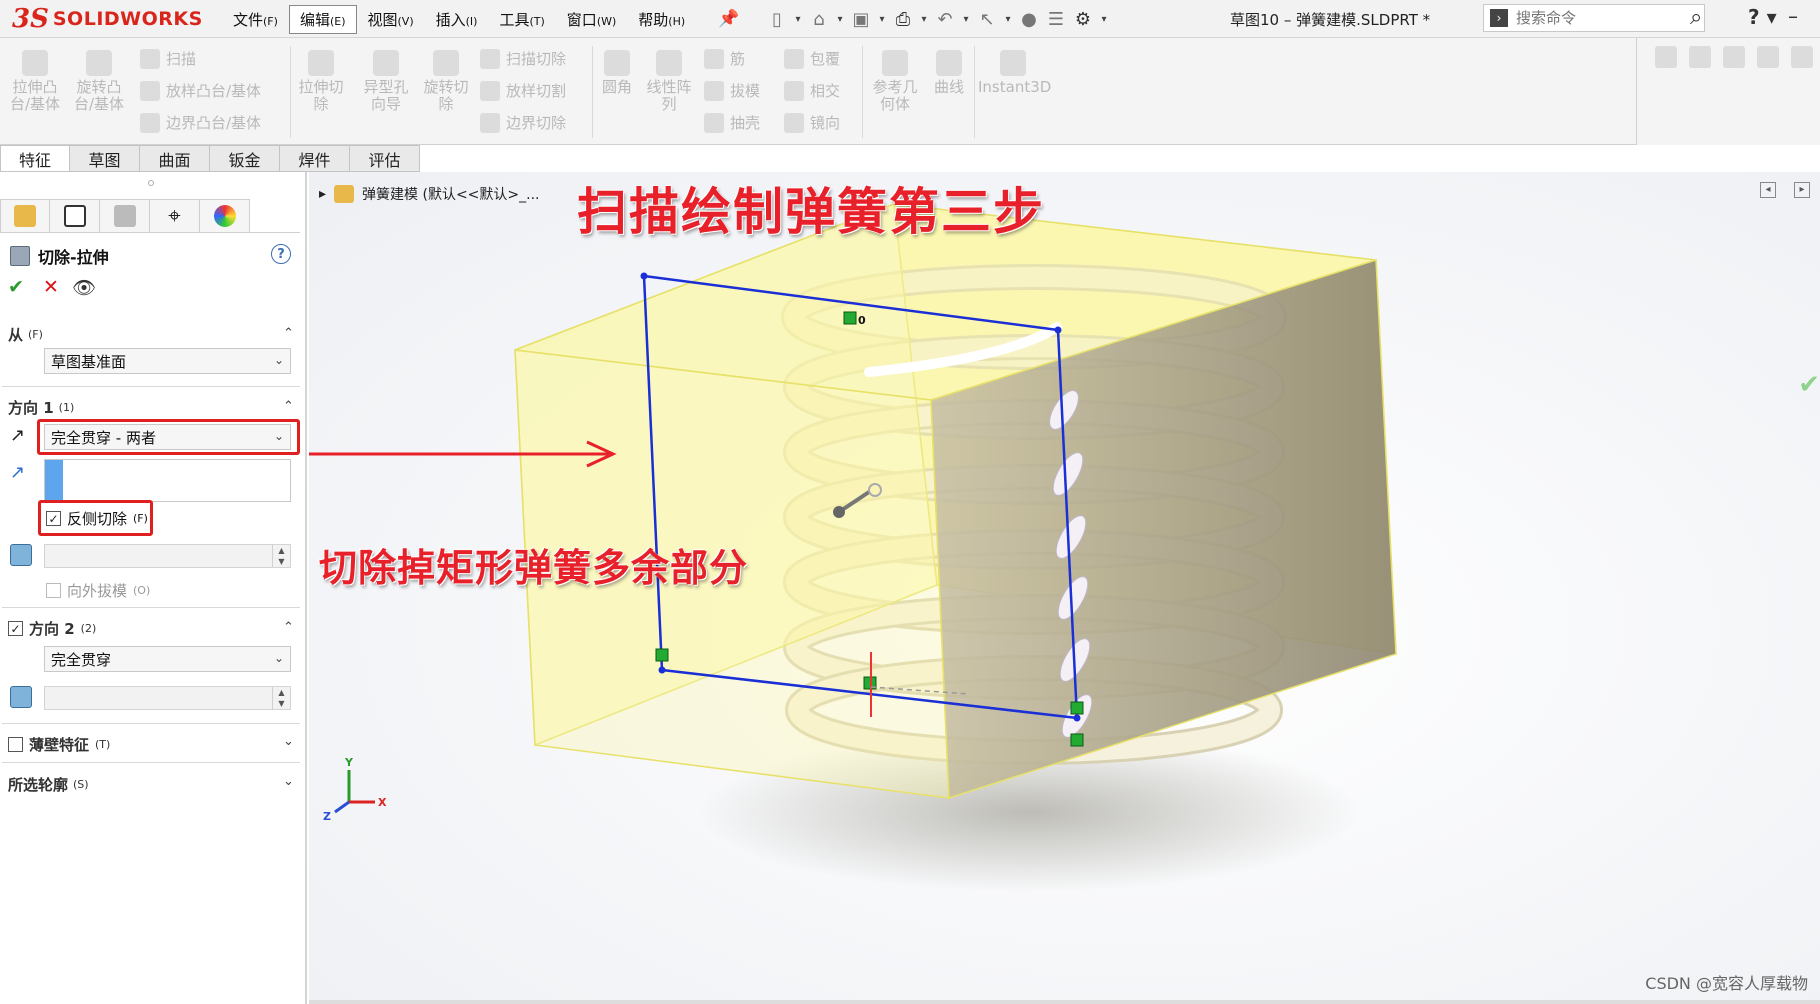  What do you see at coordinates (591, 19) in the screenshot?
I see `menu-window: 窗口(W)` at bounding box center [591, 19].